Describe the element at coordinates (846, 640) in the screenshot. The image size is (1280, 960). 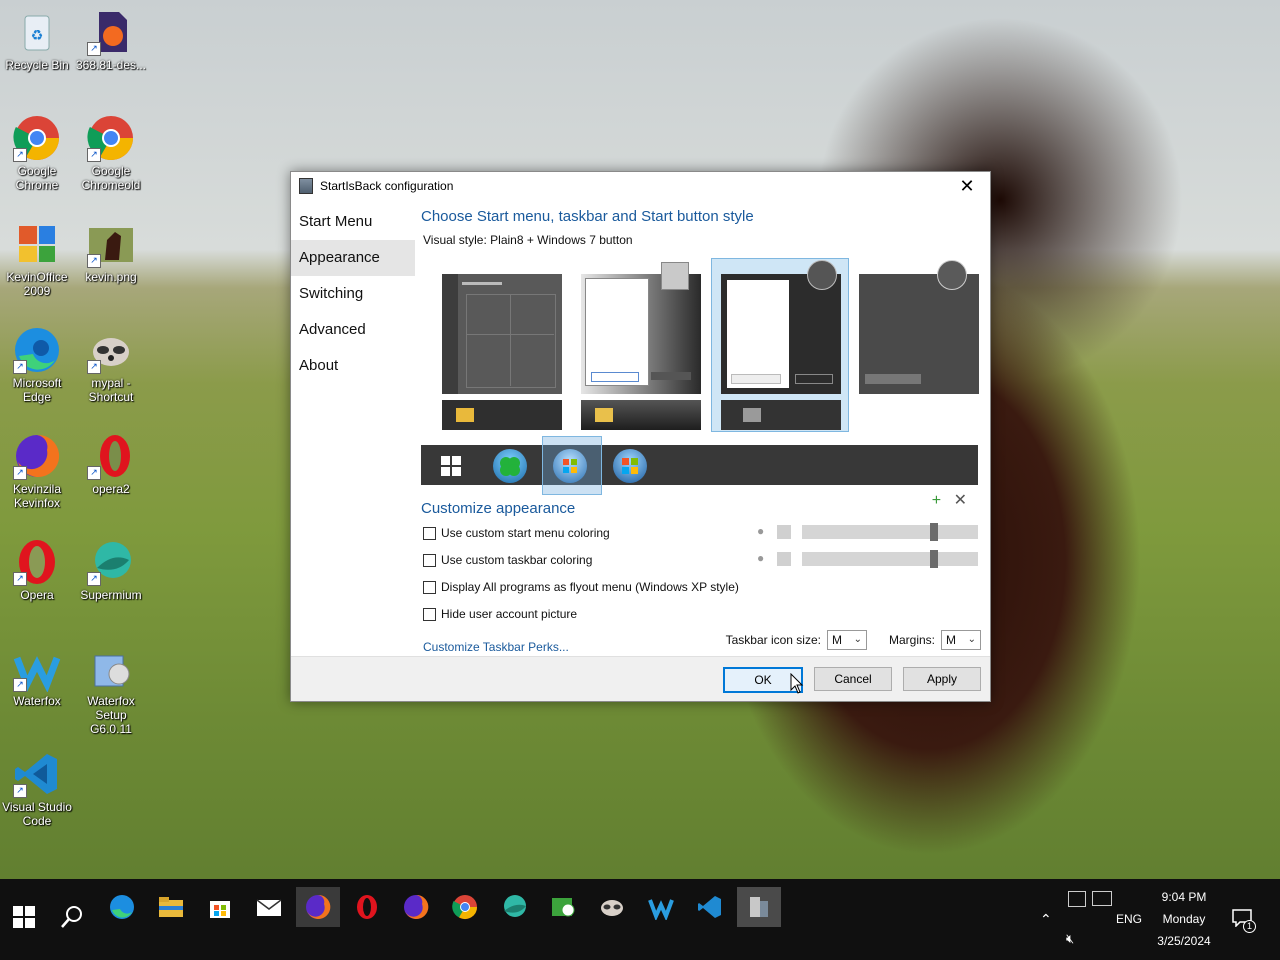
I see `taskbar-icon-size-select: M ⌄` at that location.